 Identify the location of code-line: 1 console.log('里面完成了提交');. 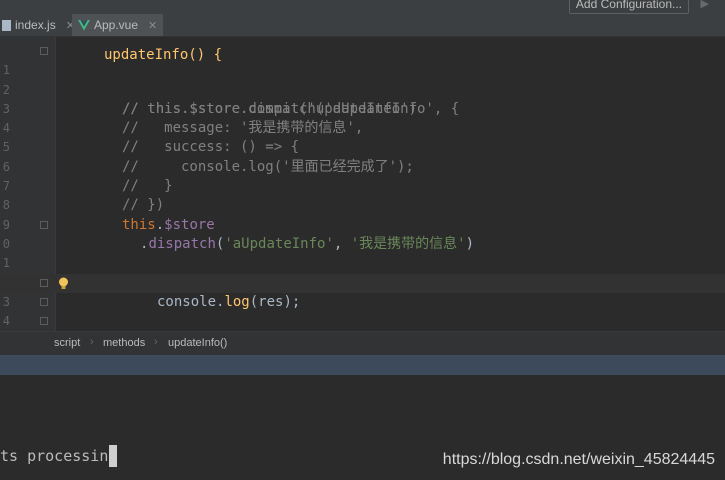
(196, 273).